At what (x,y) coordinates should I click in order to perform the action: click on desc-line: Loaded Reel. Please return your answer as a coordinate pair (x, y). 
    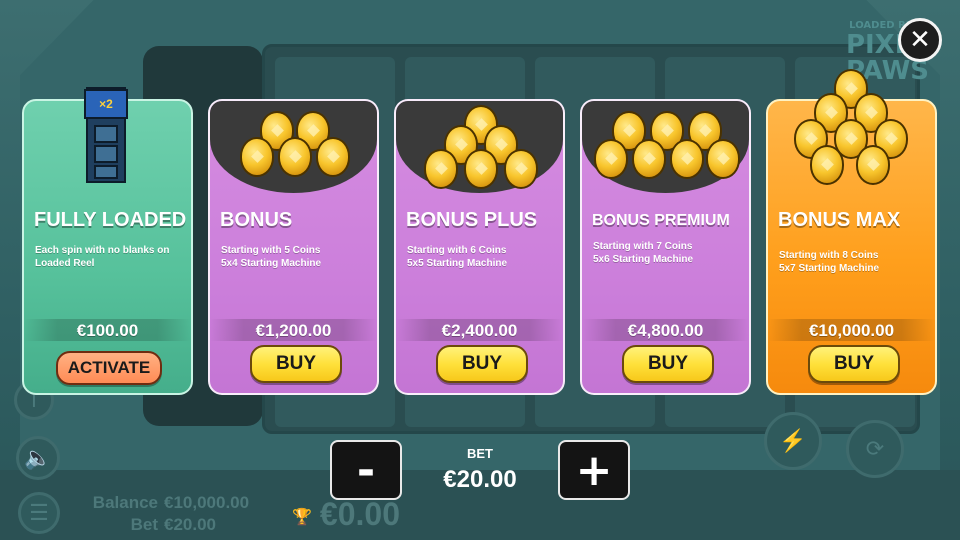
    Looking at the image, I should click on (65, 263).